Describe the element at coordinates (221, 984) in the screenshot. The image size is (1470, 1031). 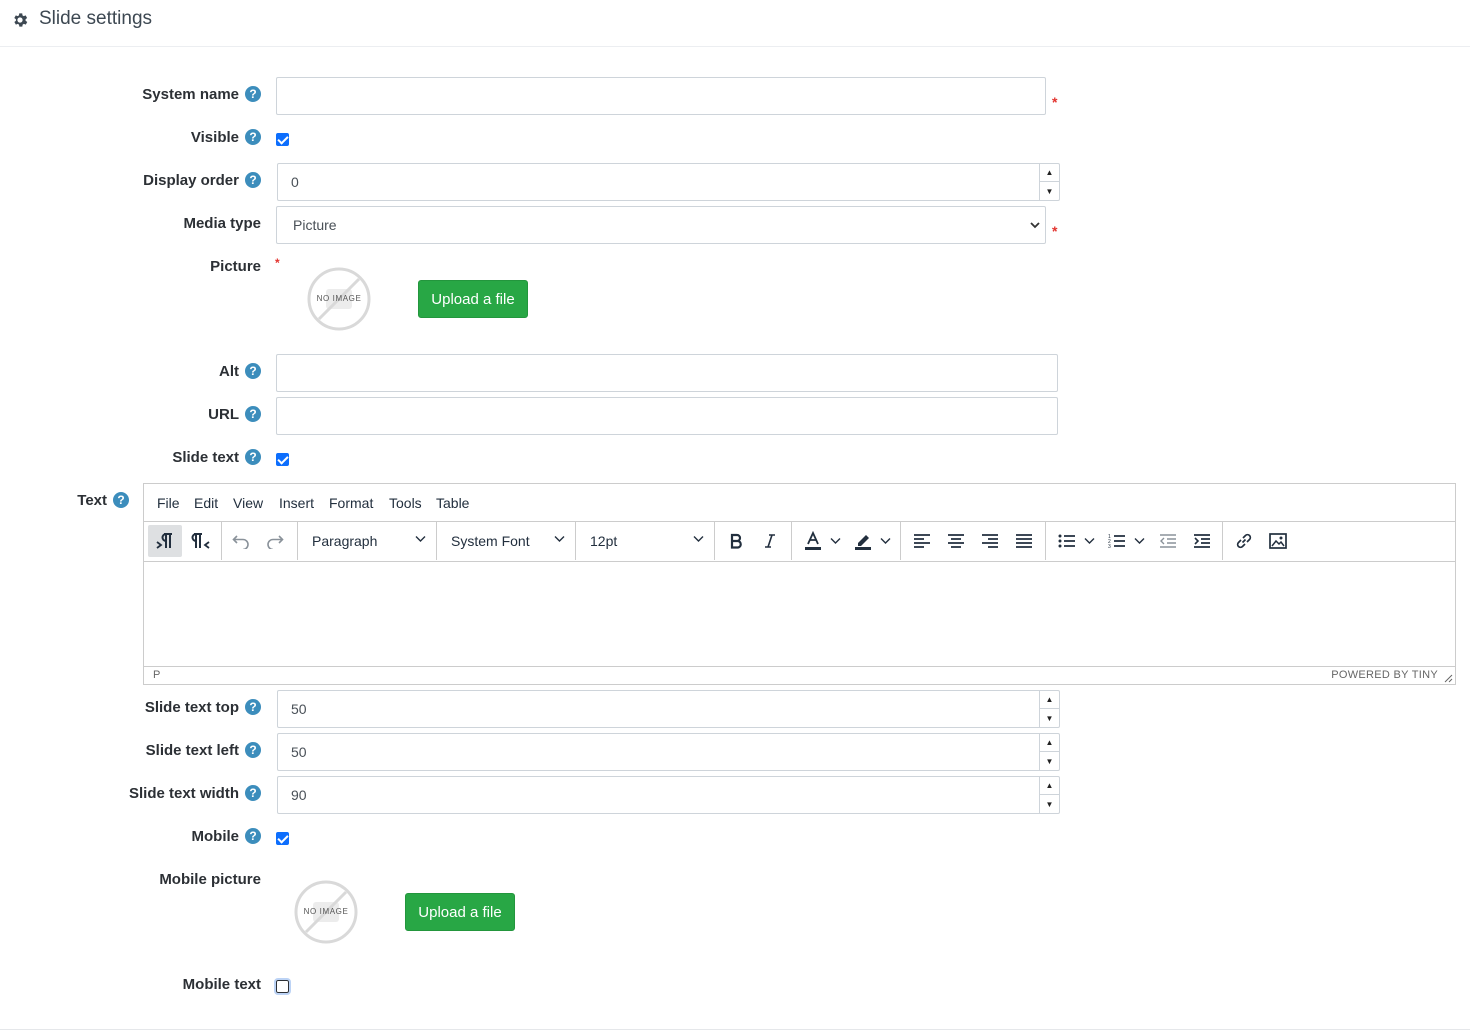
I see `mobile-text-label: Mobile text` at that location.